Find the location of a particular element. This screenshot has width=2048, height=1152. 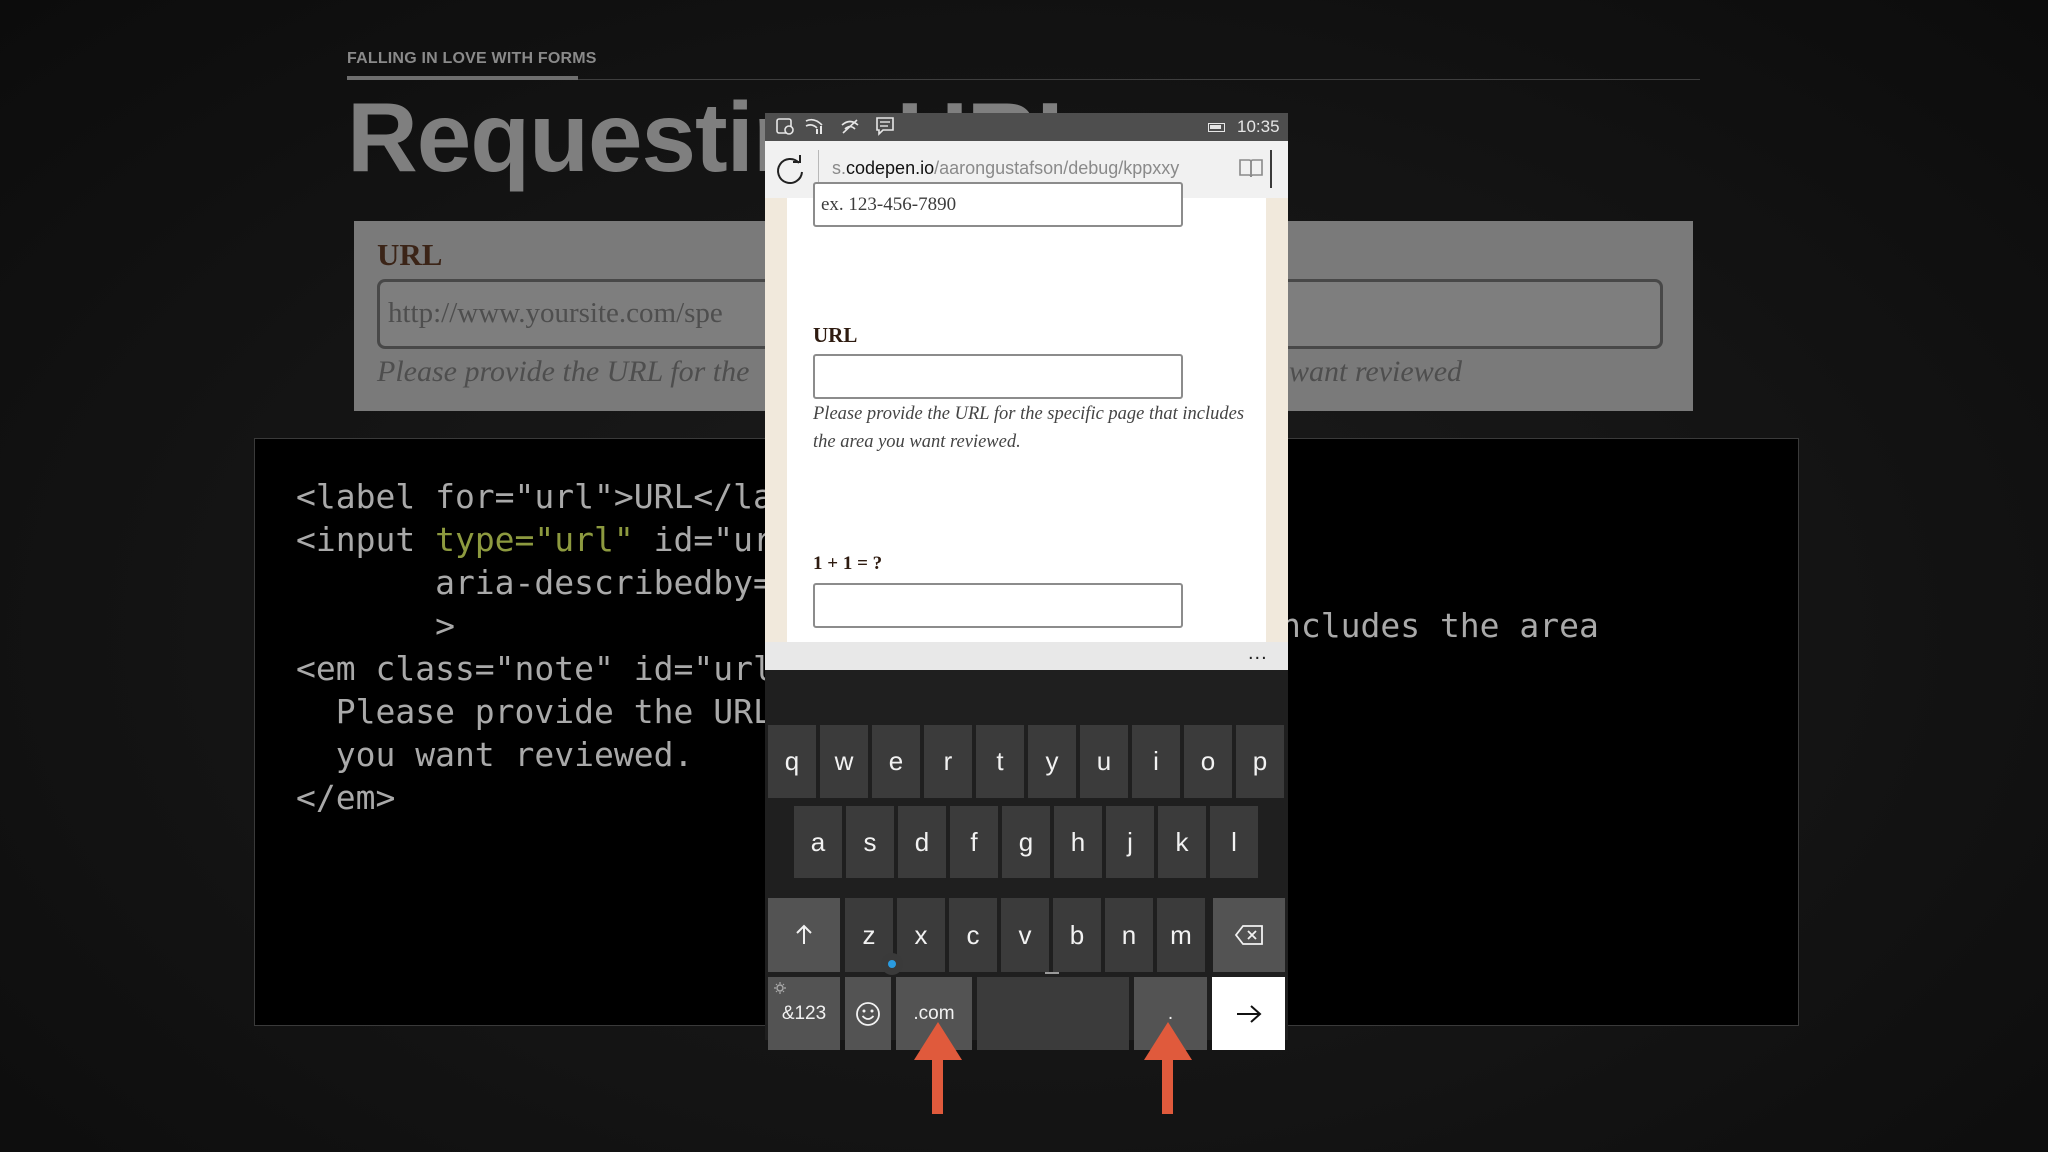

code-line-2: <input type="url" id="url is located at coordinates (544, 539).